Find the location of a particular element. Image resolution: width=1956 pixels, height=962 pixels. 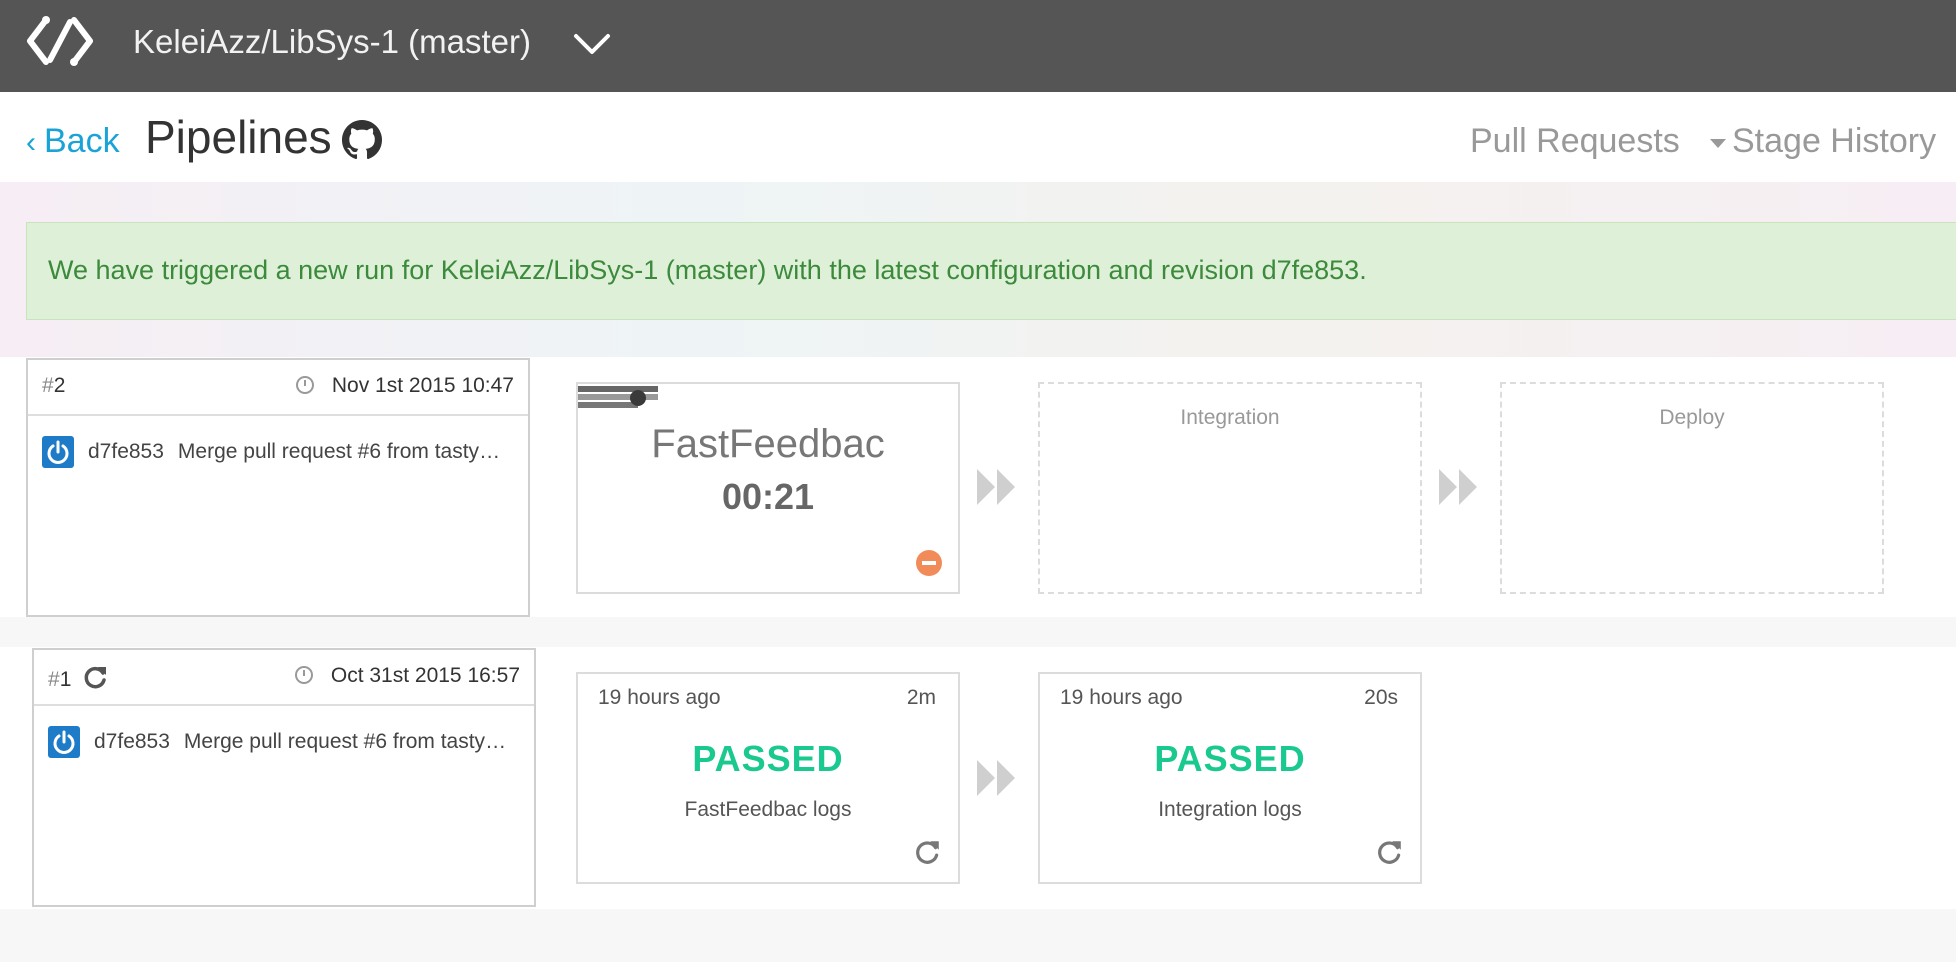

back-link: ‹ Back is located at coordinates (73, 141).